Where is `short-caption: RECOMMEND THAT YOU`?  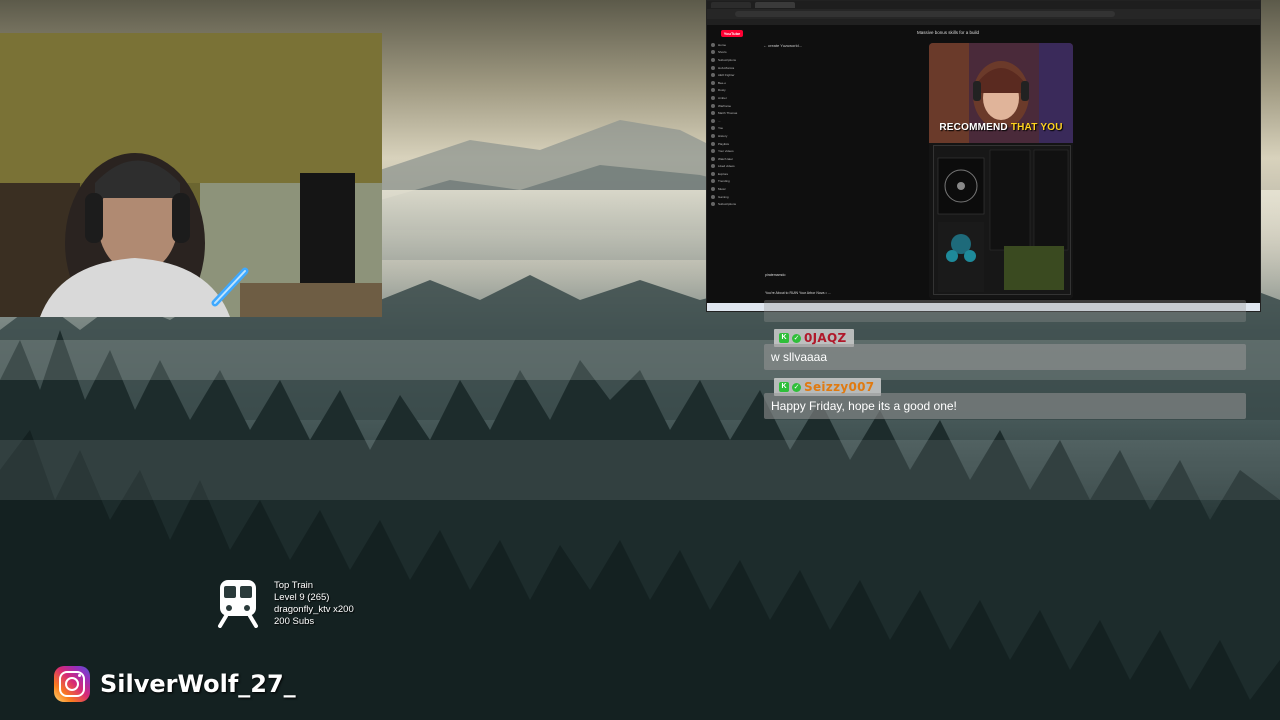
short-caption: RECOMMEND THAT YOU is located at coordinates (1001, 127).